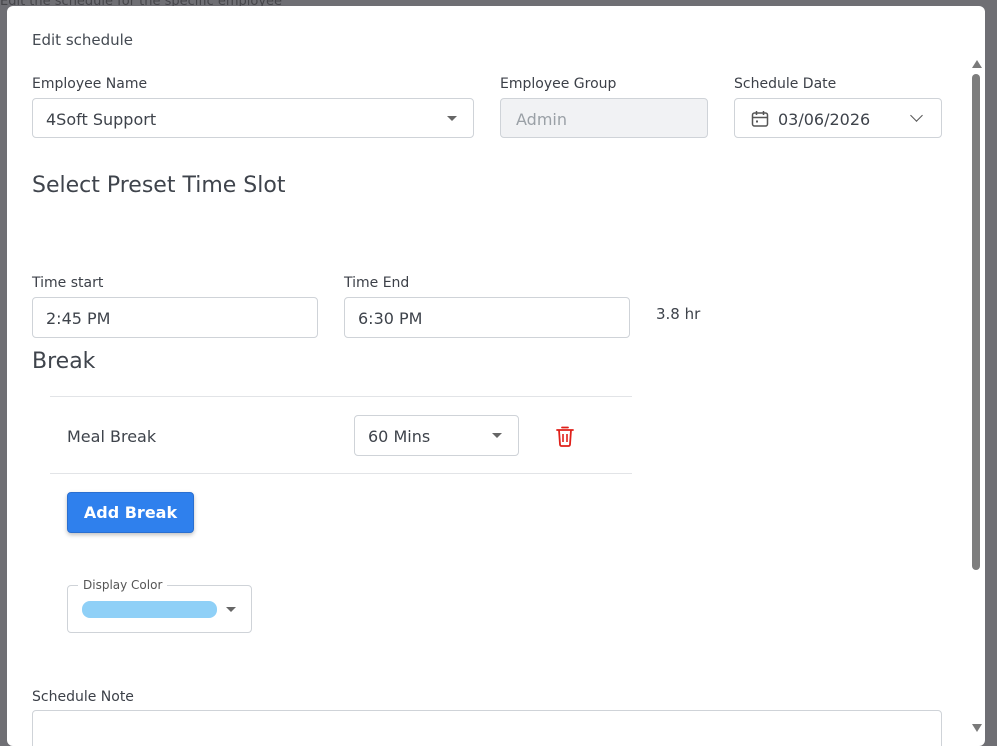  I want to click on scroll-down-arrow-icon, so click(977, 728).